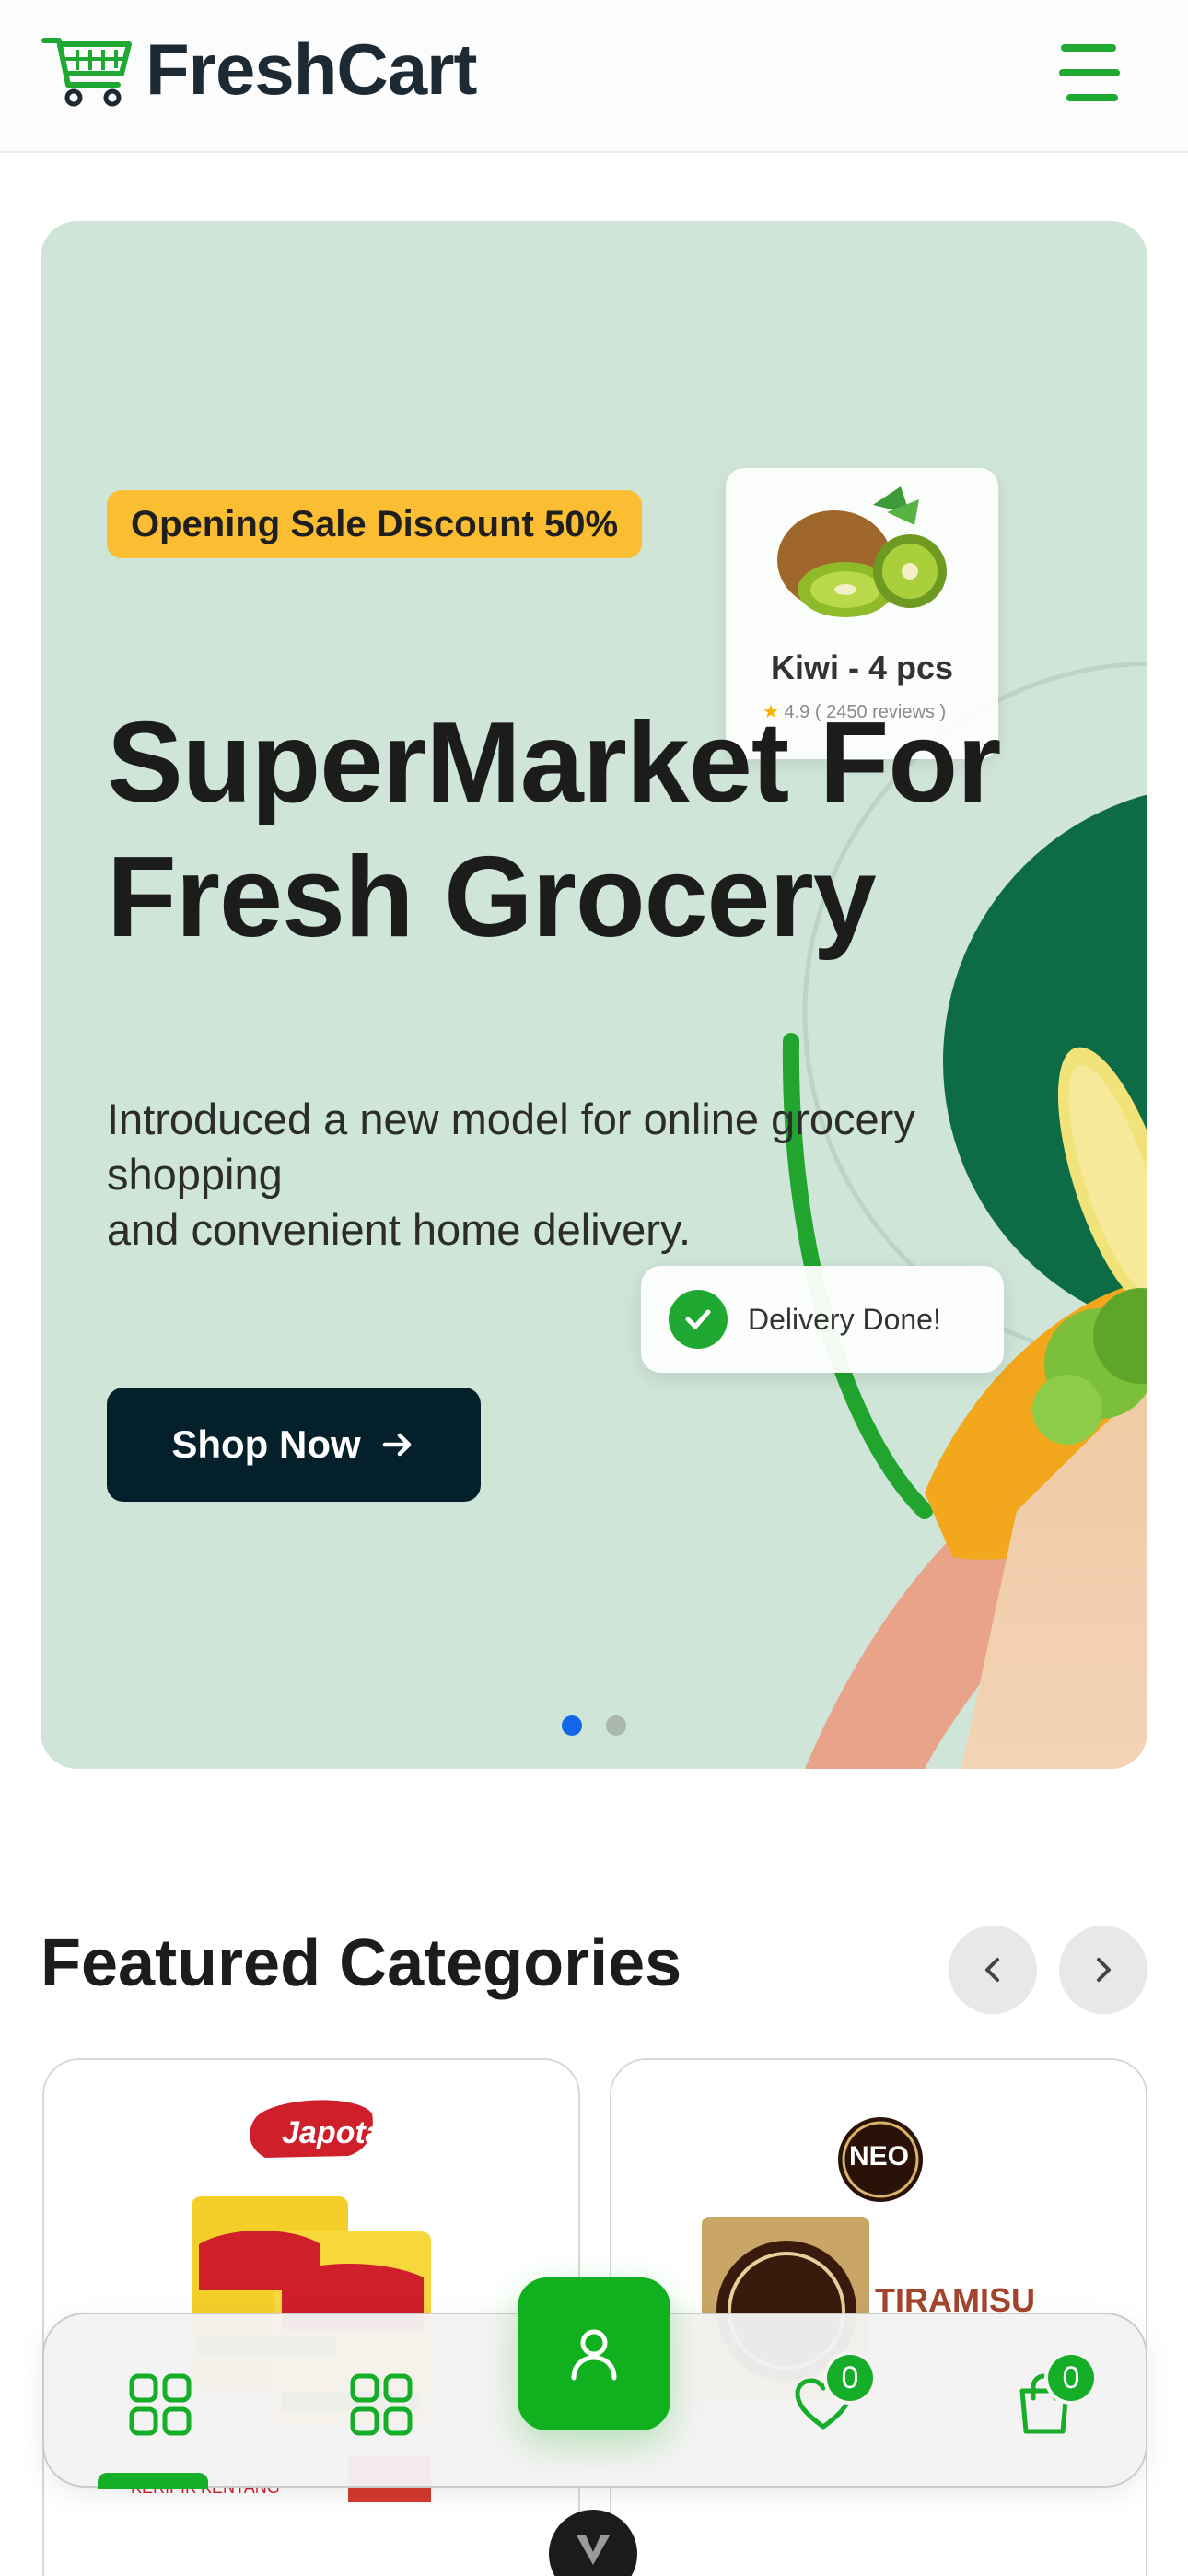 This screenshot has width=1188, height=2576. I want to click on featured-categories-title: Featured Categories, so click(361, 1963).